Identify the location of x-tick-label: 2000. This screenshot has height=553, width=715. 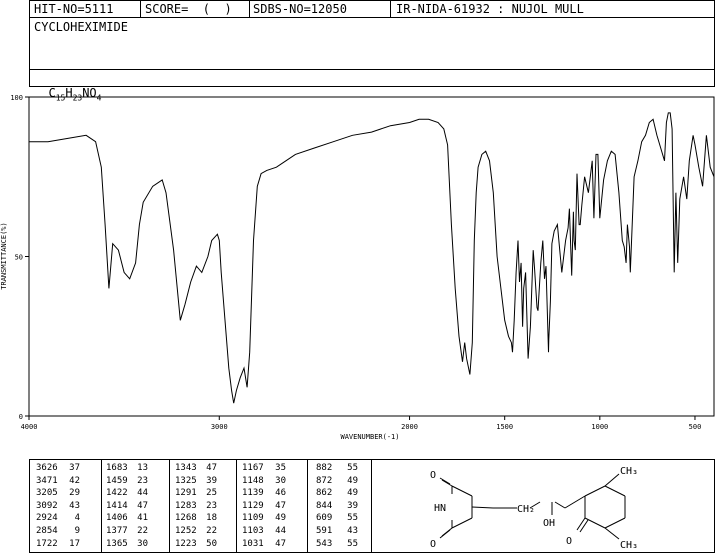
(409, 427).